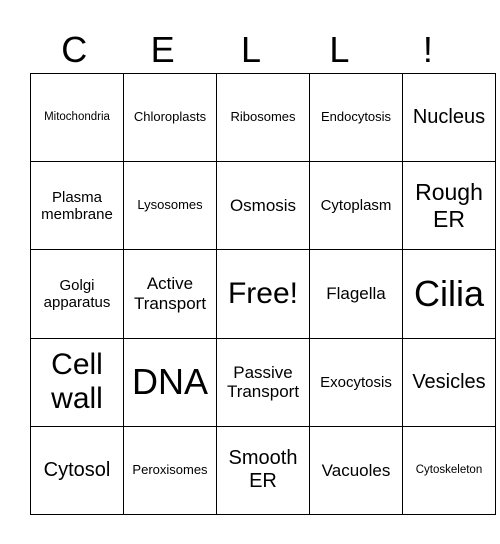  I want to click on bingo-cell: Mitochondria, so click(77, 117).